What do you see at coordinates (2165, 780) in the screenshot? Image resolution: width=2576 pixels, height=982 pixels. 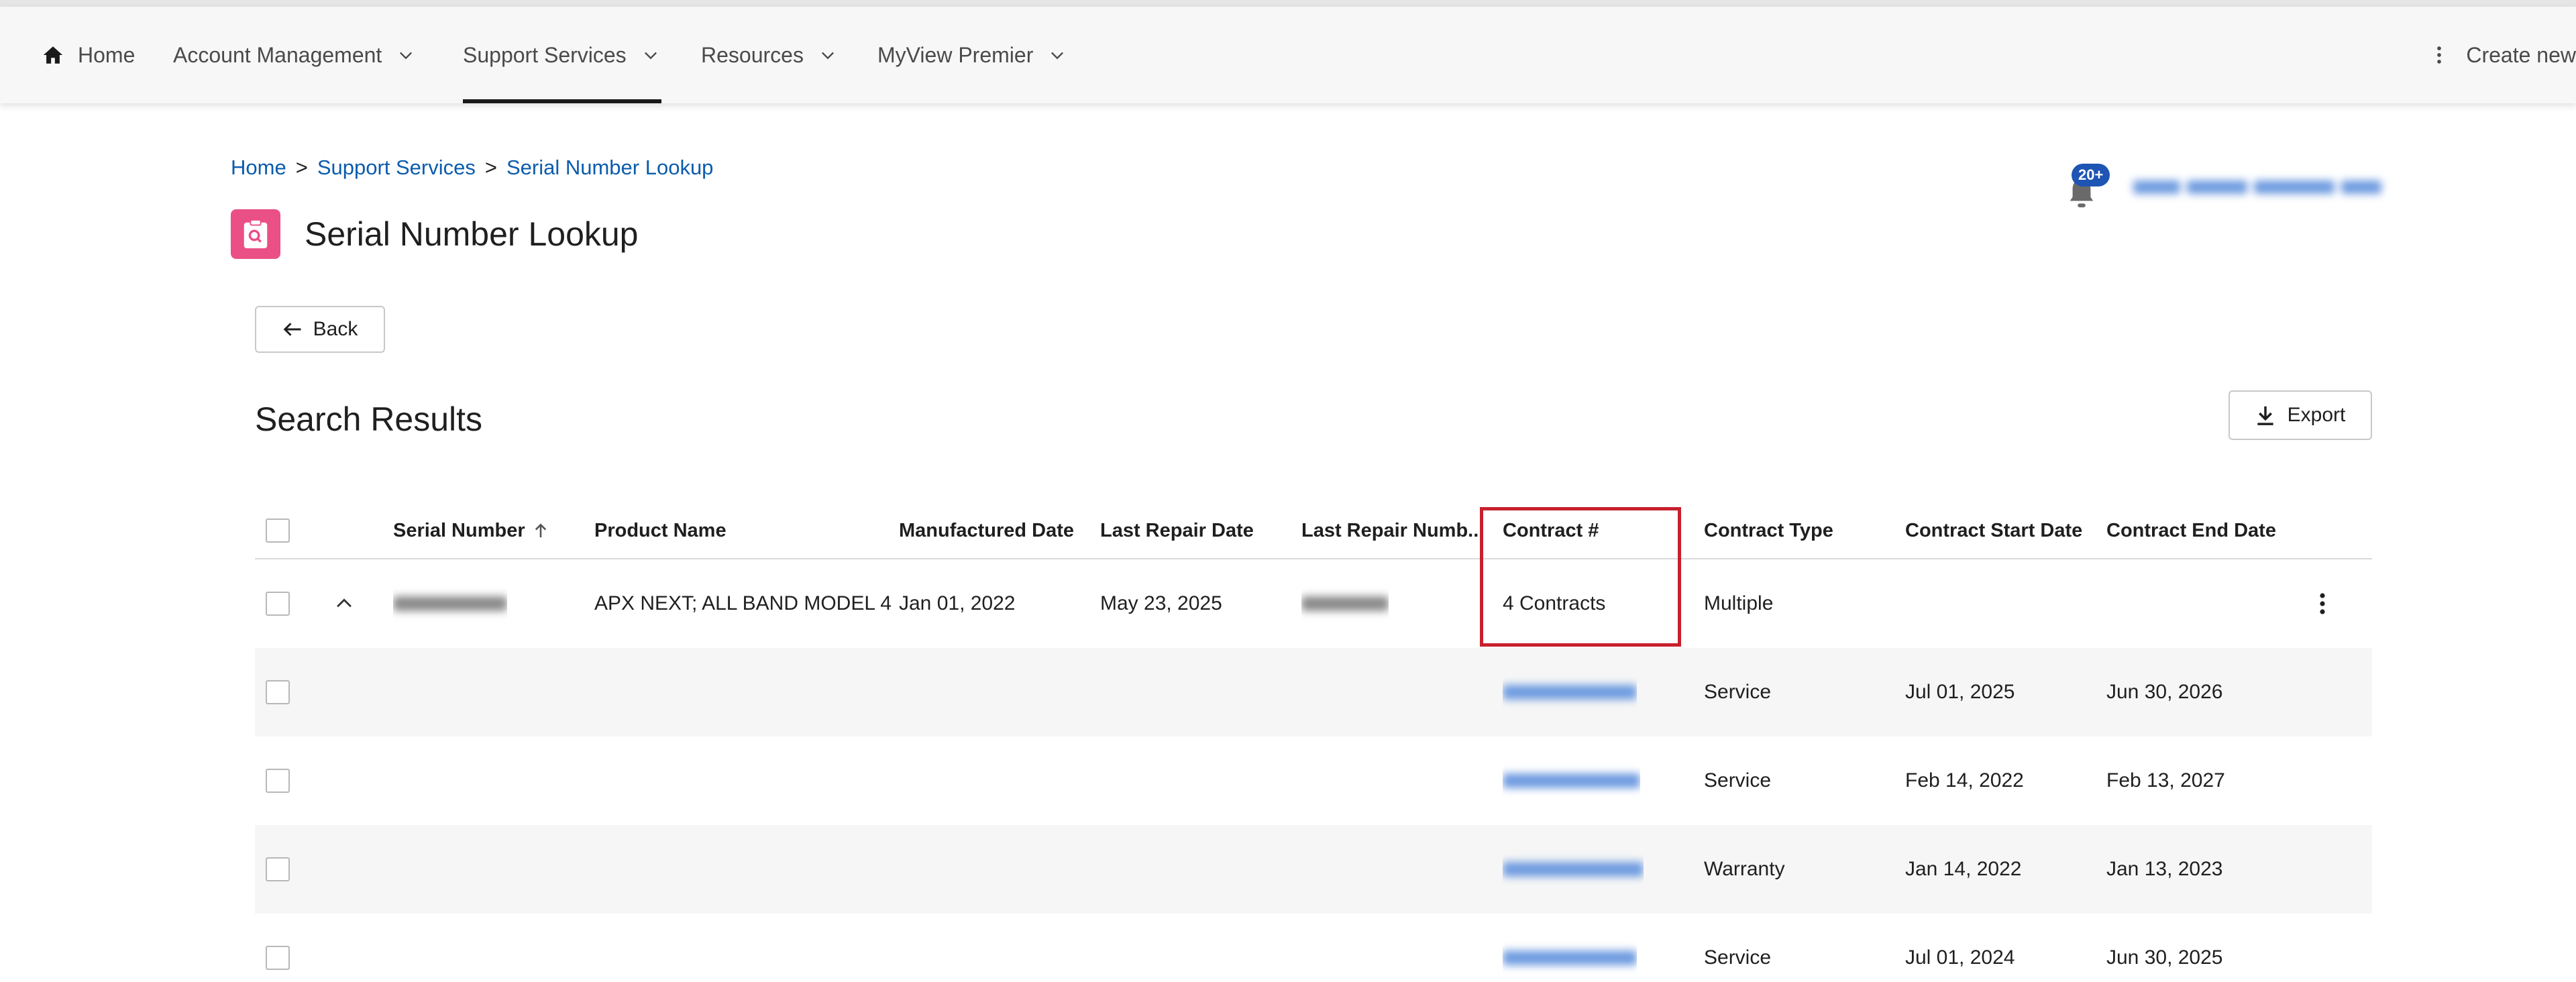 I see `contract-end-date: Feb 13, 2027` at bounding box center [2165, 780].